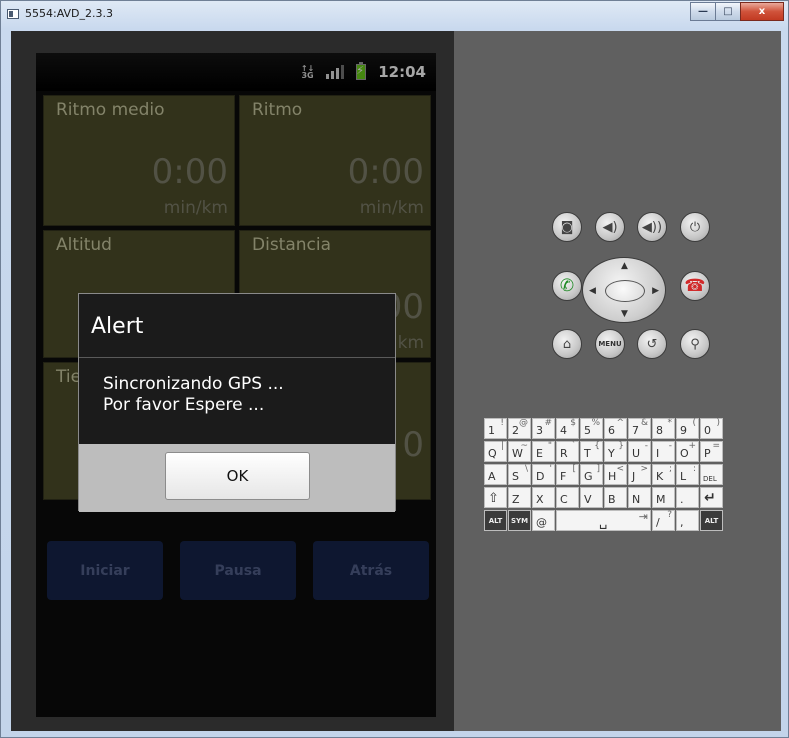  Describe the element at coordinates (567, 286) in the screenshot. I see `call-icon: ✆` at that location.